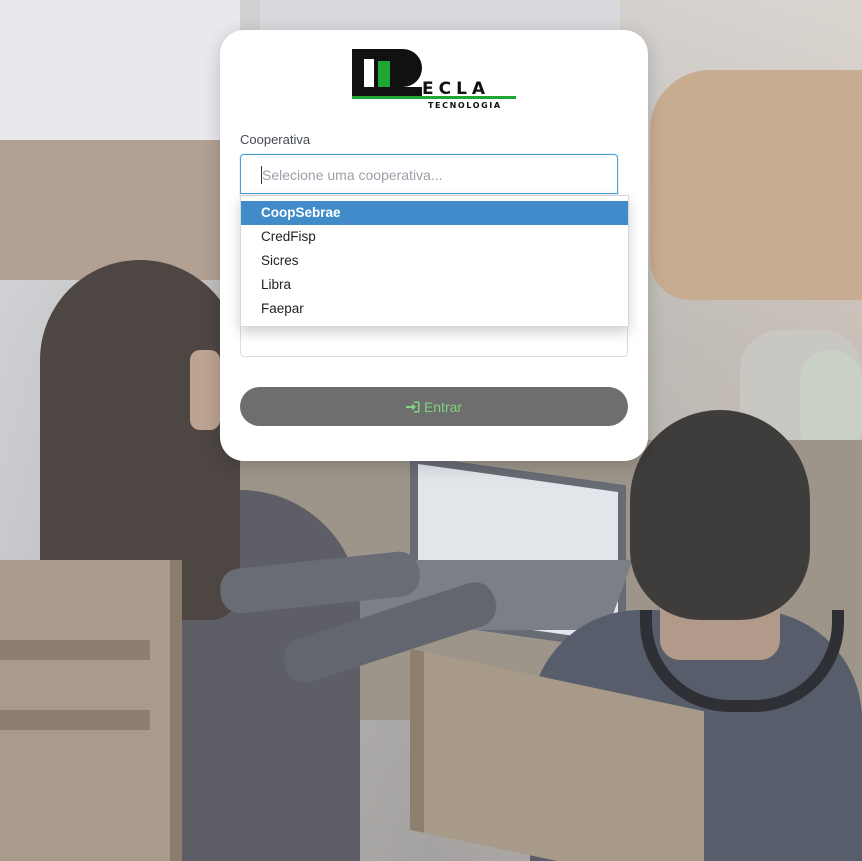 This screenshot has width=862, height=861. I want to click on dropdown-option-libra: Libra, so click(434, 285).